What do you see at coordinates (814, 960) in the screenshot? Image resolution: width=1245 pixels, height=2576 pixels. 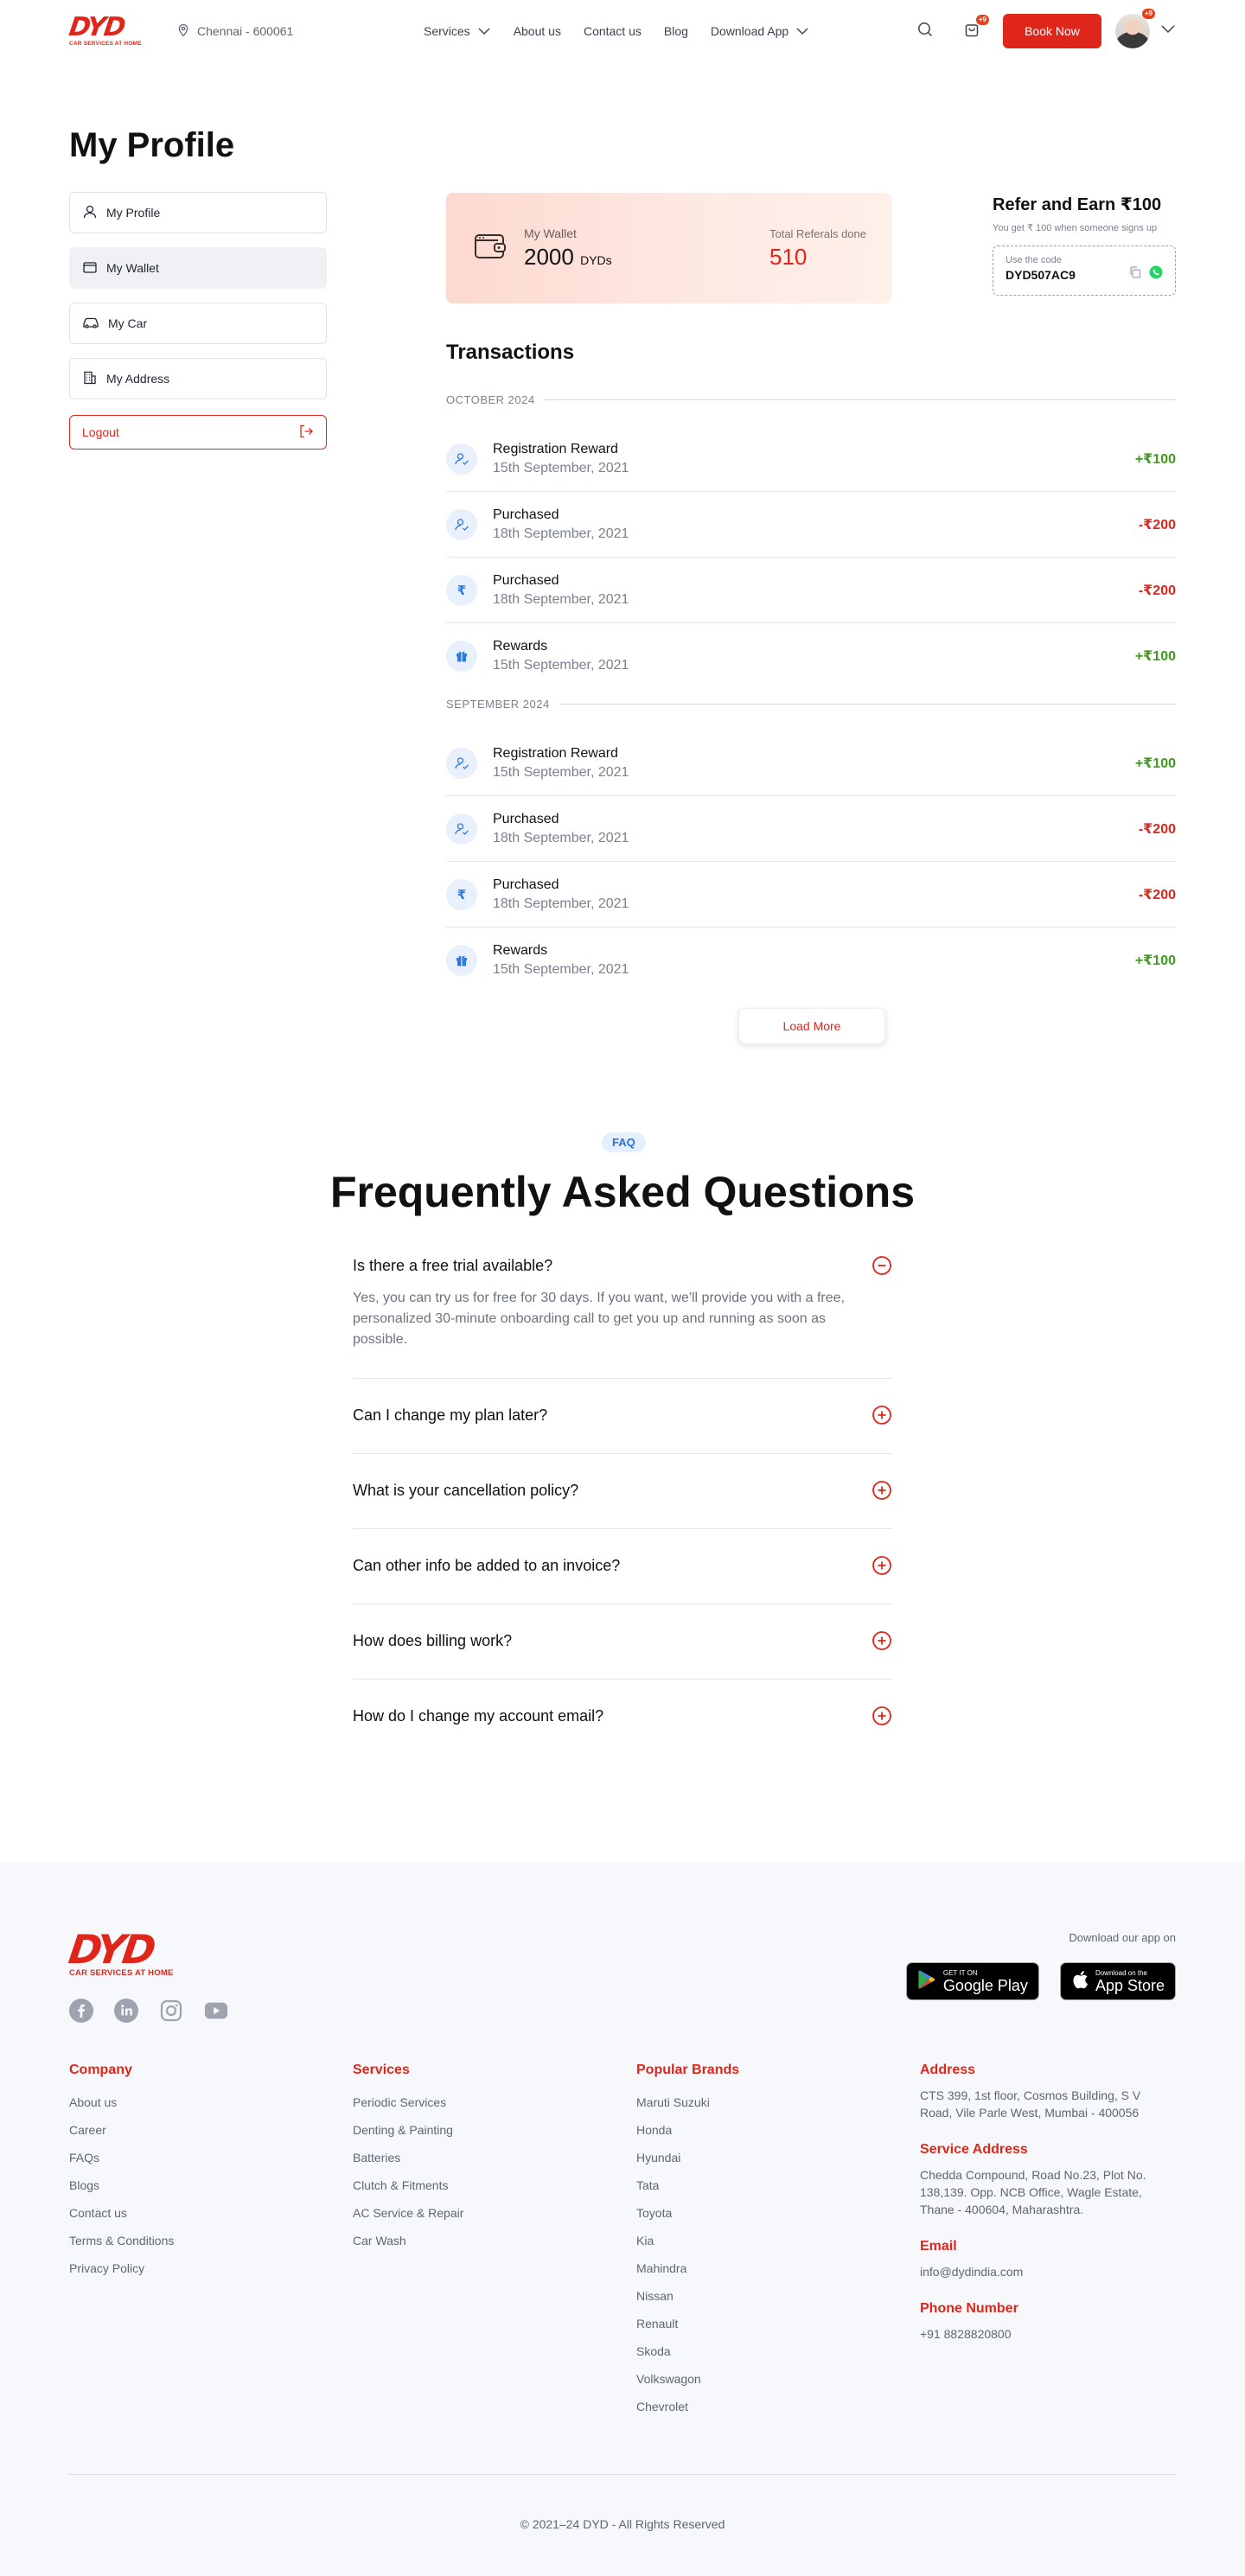 I see `transaction-details: Rewards 15th September, 2021` at bounding box center [814, 960].